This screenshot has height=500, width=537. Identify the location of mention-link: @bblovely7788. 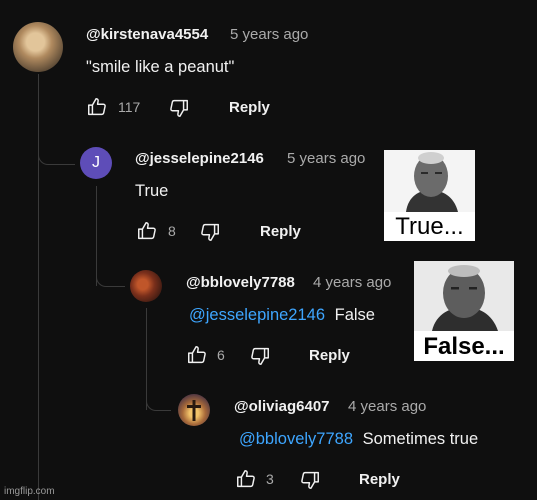
(296, 439).